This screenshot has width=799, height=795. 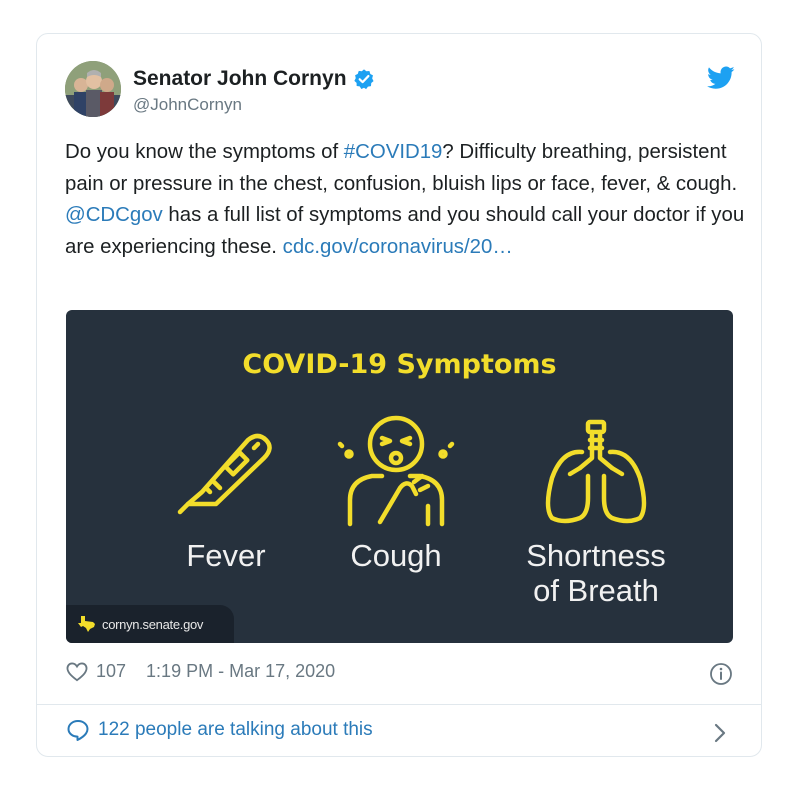 I want to click on author-name: Senator John Cornyn, so click(x=240, y=79).